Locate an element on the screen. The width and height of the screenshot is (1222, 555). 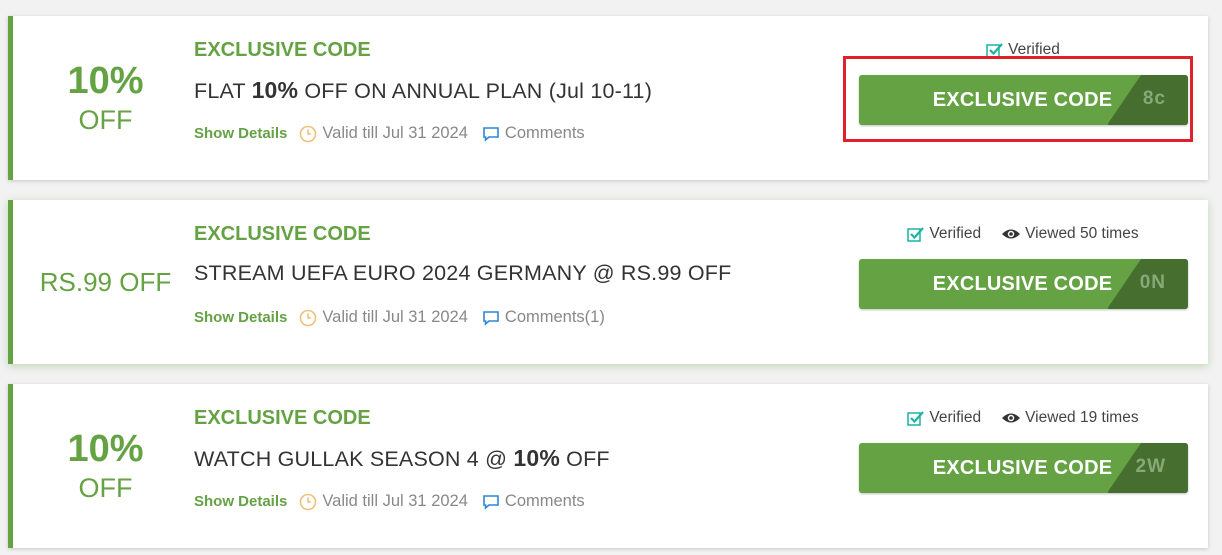
coupon-stats: Verified Viewed 50 times is located at coordinates (1023, 234).